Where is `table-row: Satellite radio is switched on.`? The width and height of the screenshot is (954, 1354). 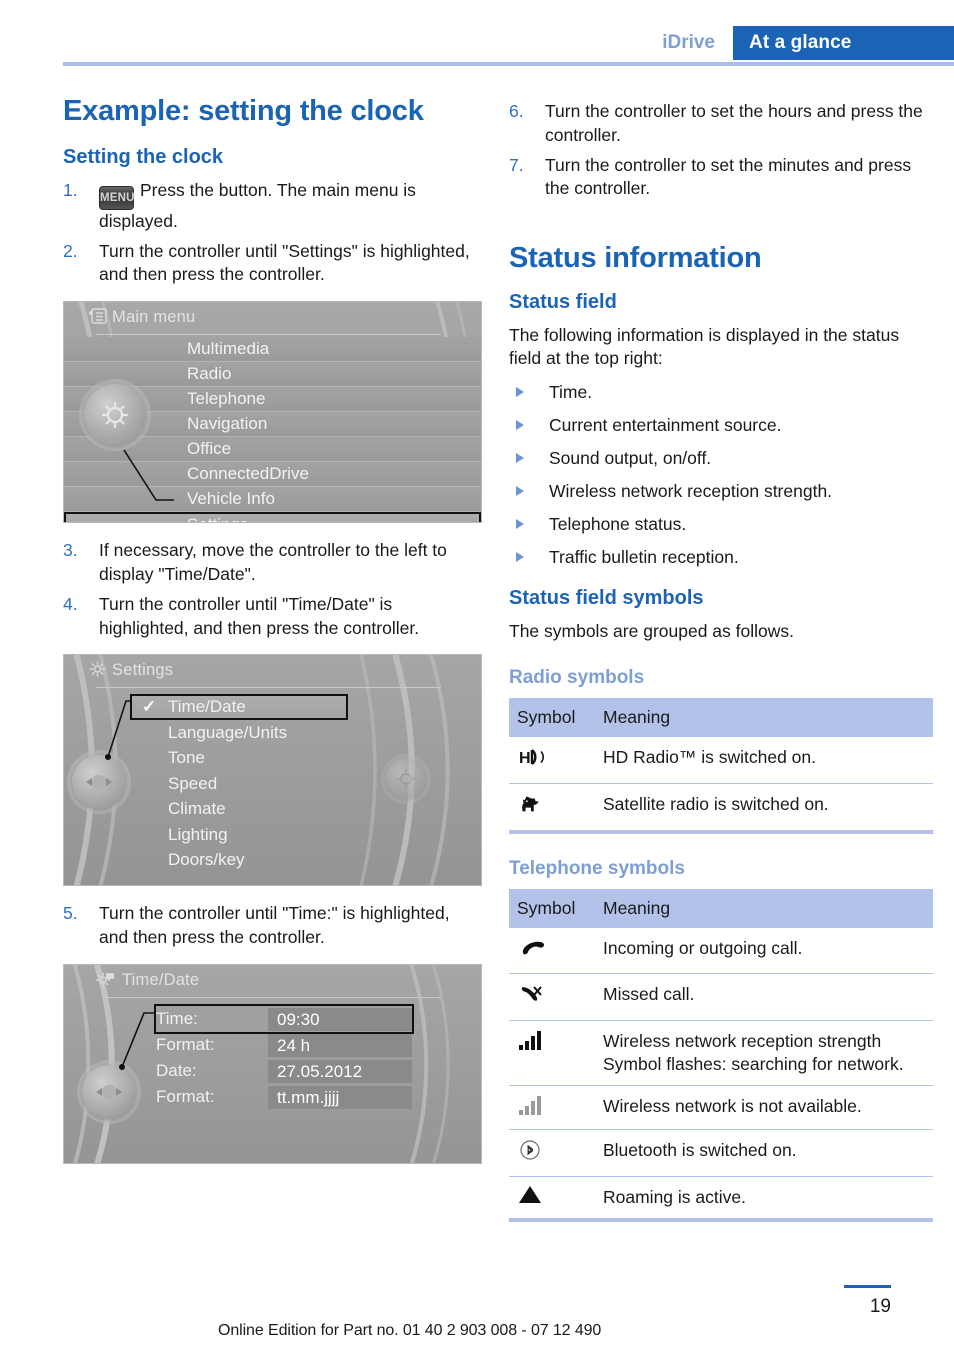
table-row: Satellite radio is switched on. is located at coordinates (721, 808).